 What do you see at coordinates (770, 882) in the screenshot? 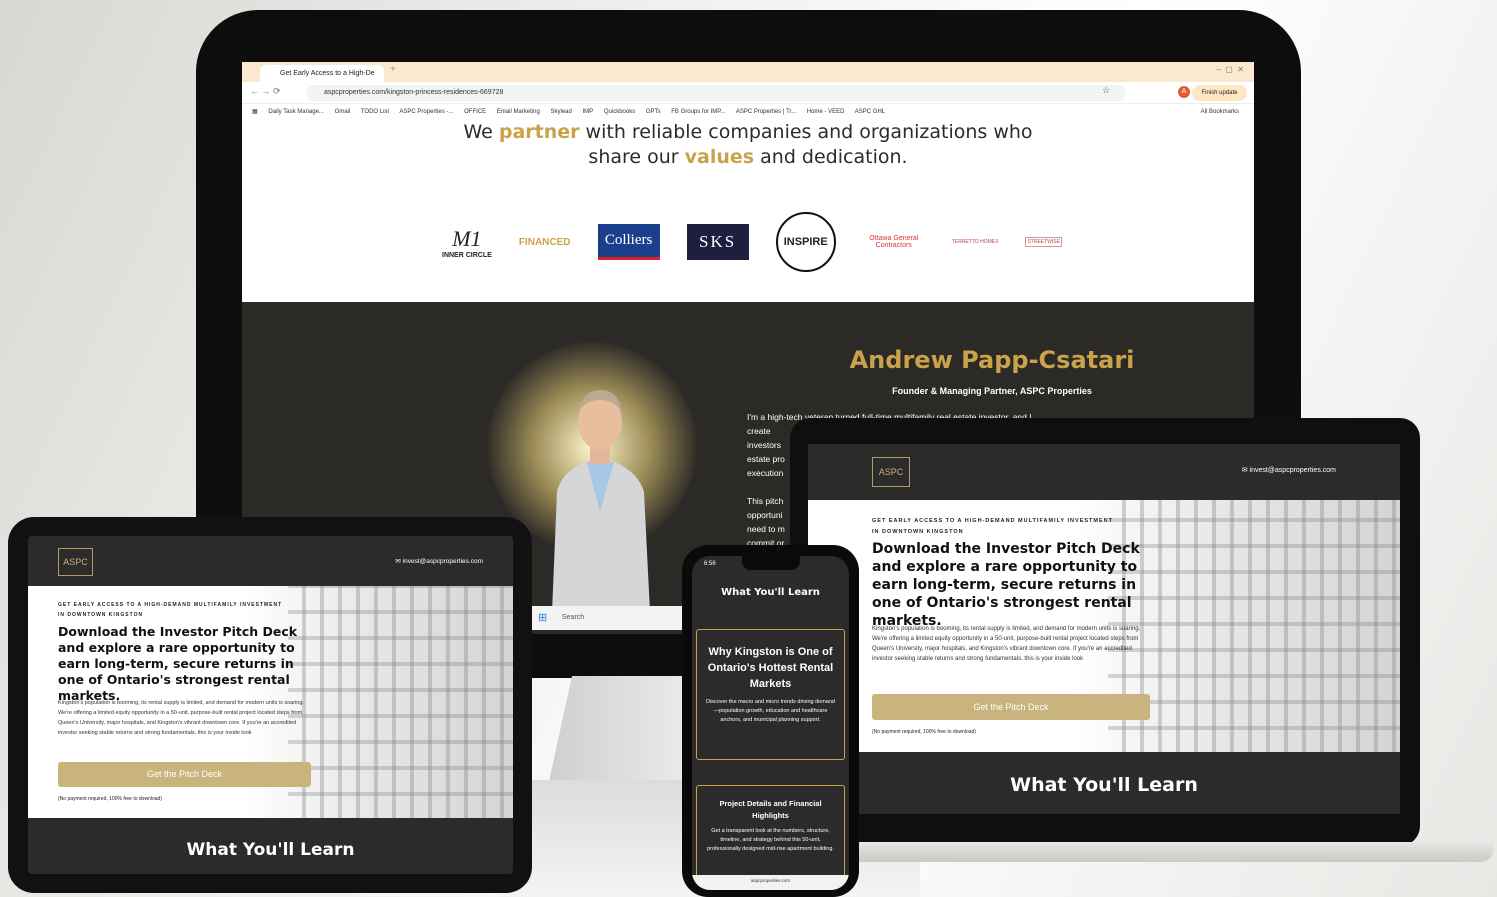
I see `phone-url-bar: aspcproperties.com` at bounding box center [770, 882].